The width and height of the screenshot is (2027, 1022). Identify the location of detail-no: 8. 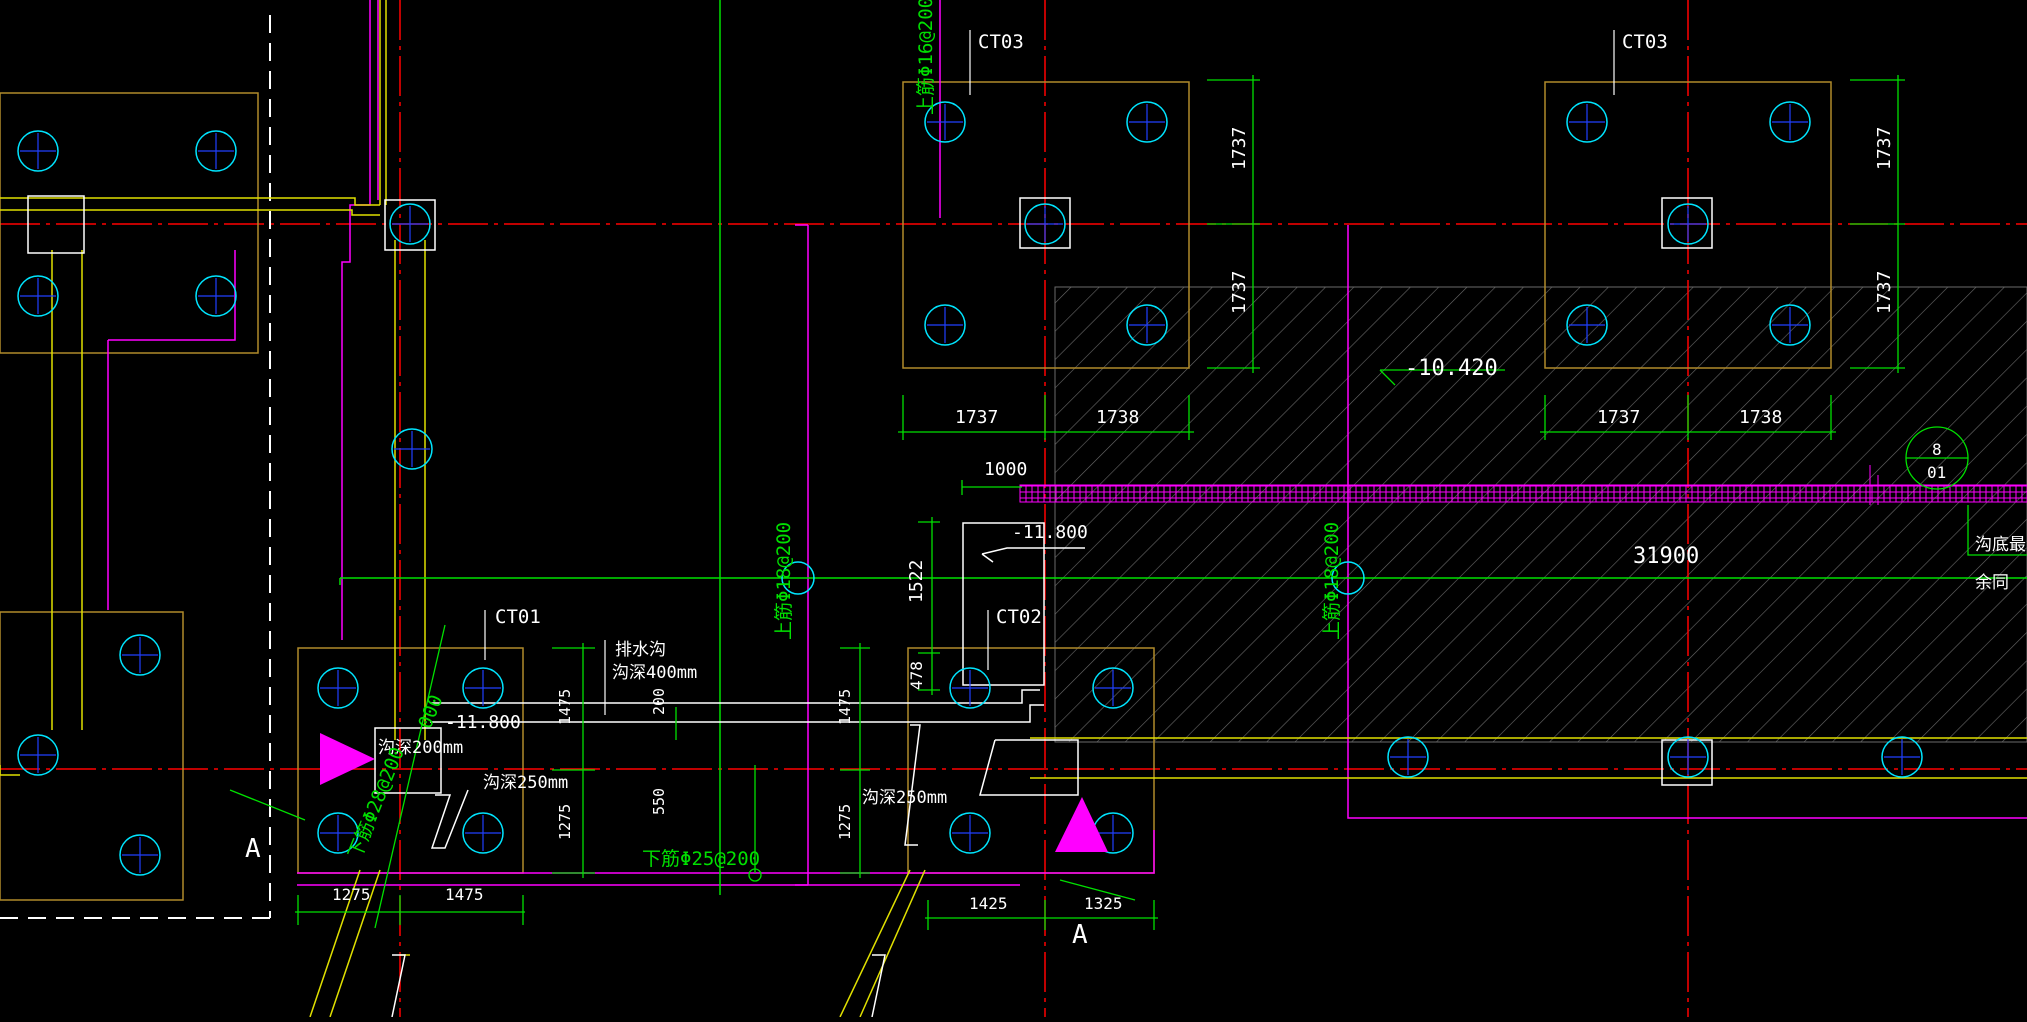
(1937, 449).